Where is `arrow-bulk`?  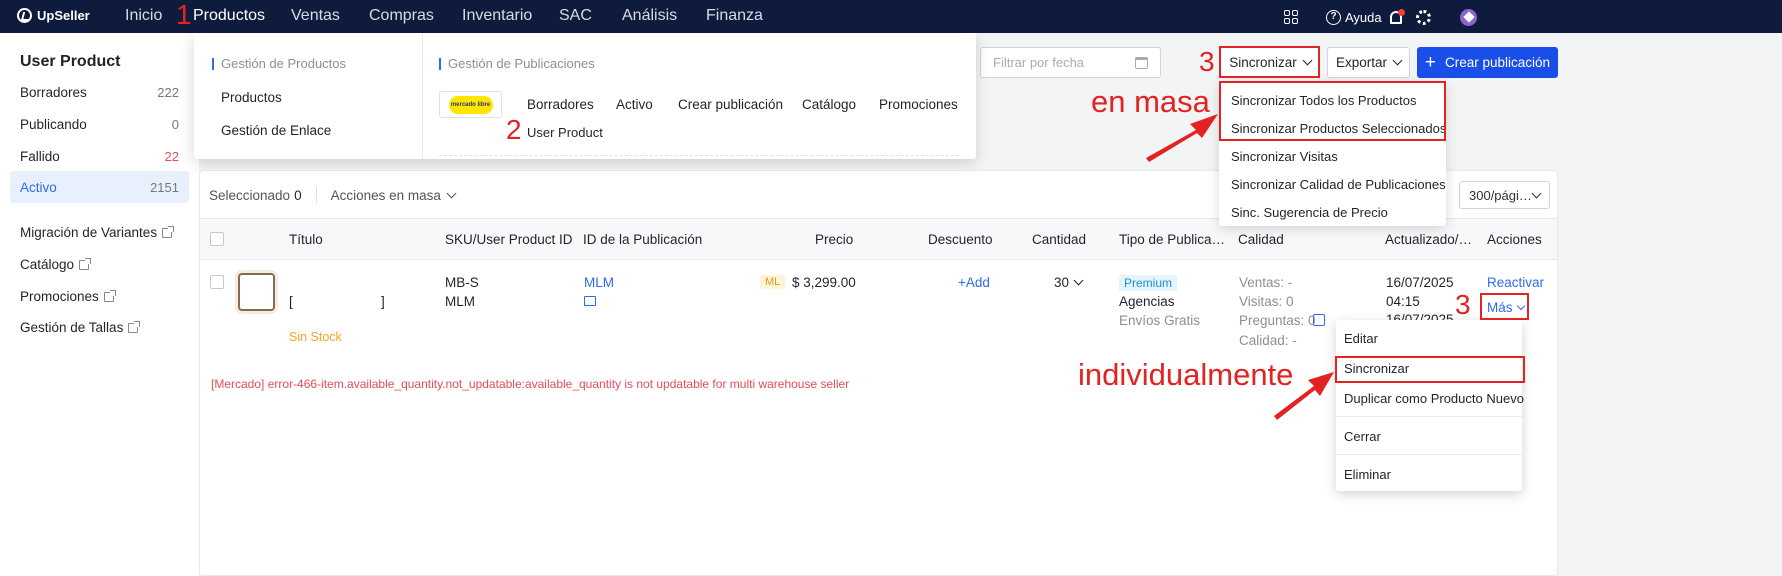
arrow-bulk is located at coordinates (1182, 138).